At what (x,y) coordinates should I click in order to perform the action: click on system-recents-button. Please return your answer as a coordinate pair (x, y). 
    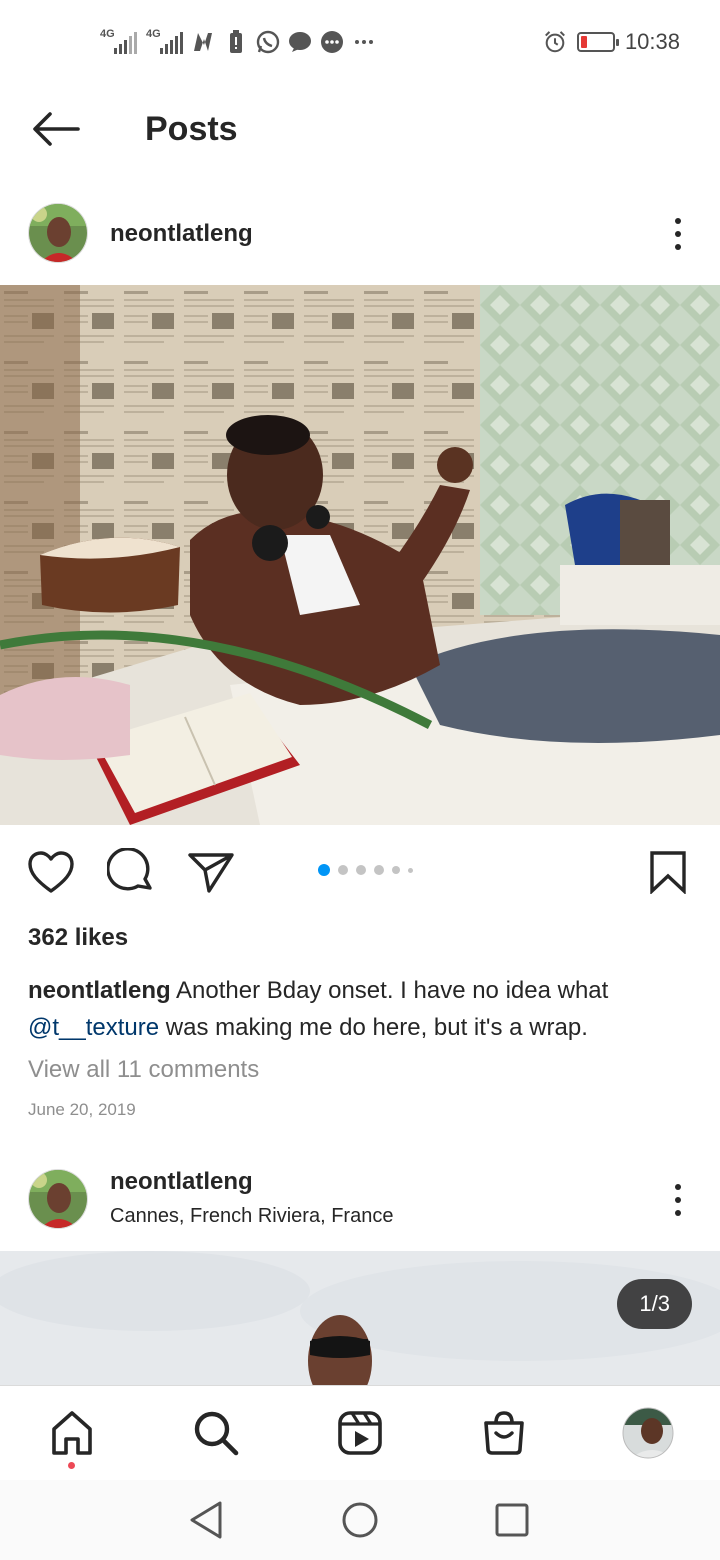
    Looking at the image, I should click on (512, 1520).